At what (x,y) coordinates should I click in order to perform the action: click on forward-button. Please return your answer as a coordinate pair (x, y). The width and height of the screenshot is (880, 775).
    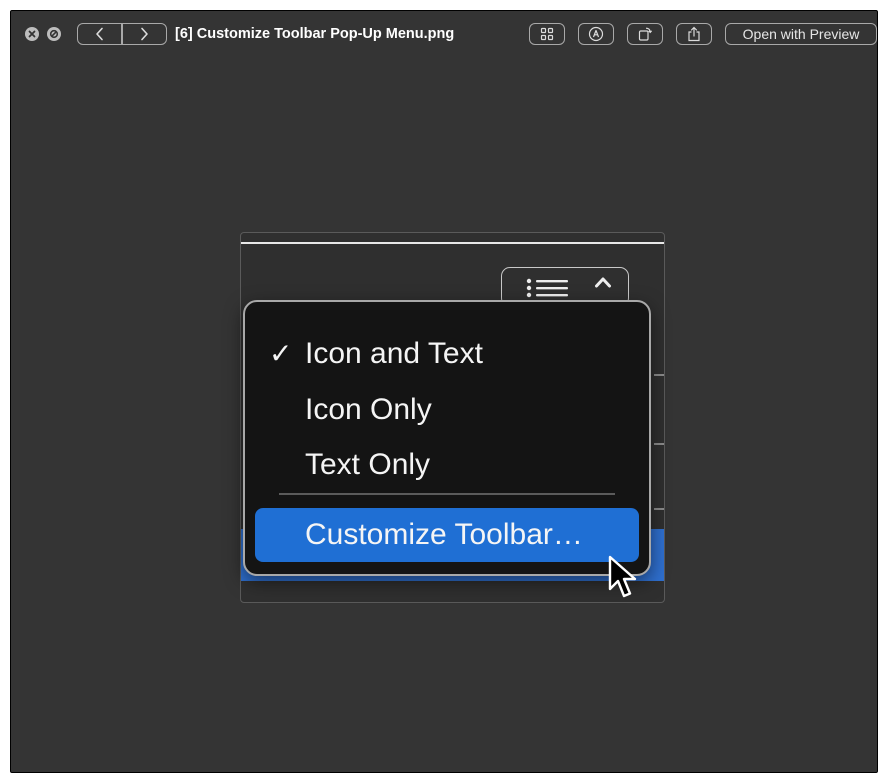
    Looking at the image, I should click on (144, 34).